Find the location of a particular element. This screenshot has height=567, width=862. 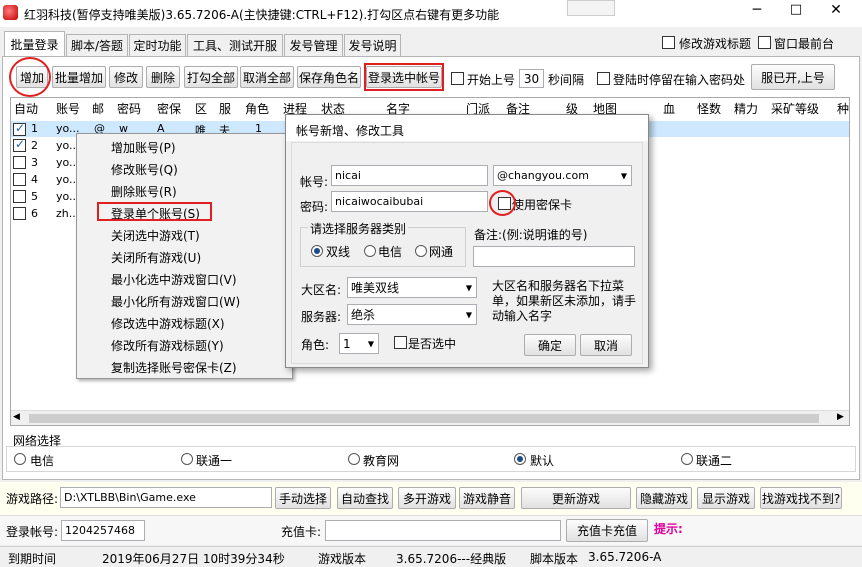

radio-dual-line is located at coordinates (317, 251).